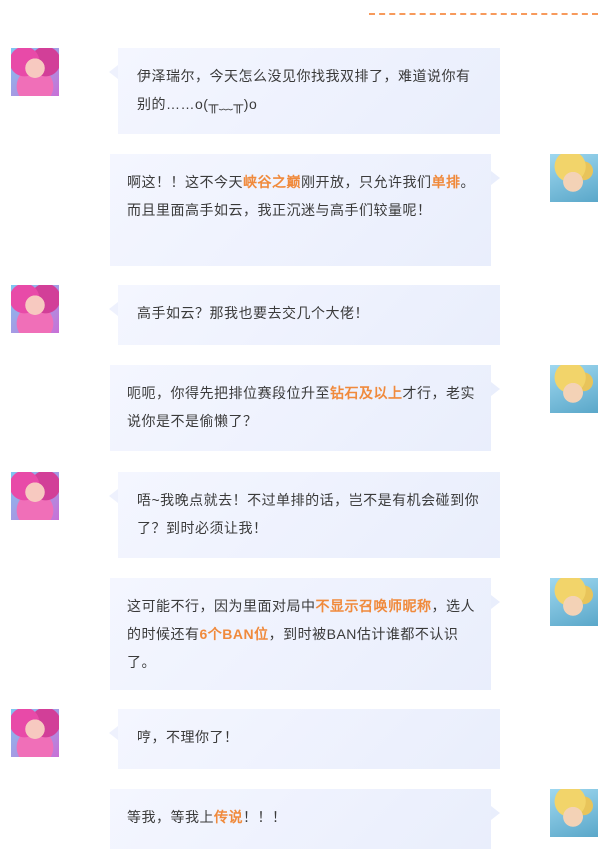  I want to click on chat-bubble-left: 唔~我晚点就去！不过单排的话，岂不是有机会碰到你了？到时必须让我！, so click(304, 515).